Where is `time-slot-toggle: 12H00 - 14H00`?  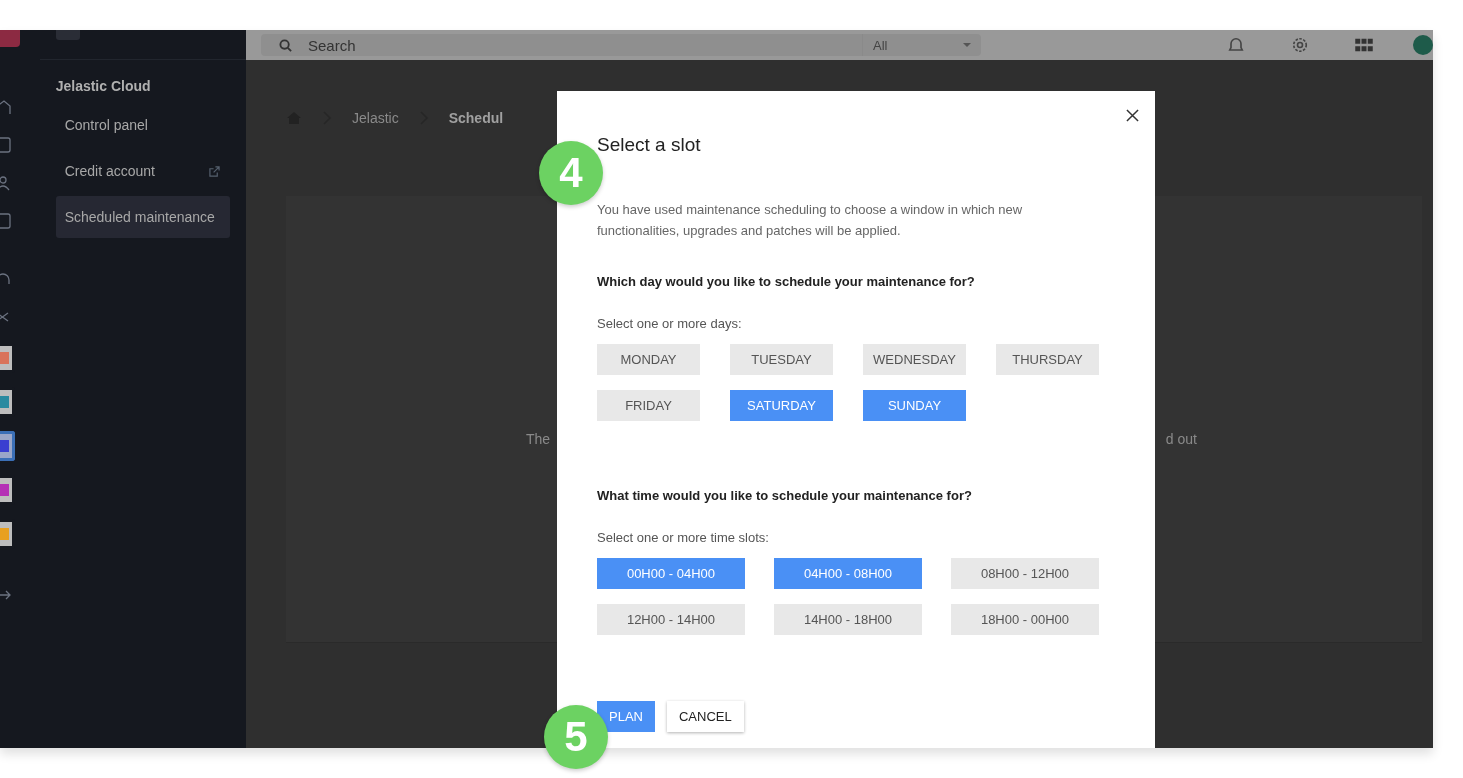
time-slot-toggle: 12H00 - 14H00 is located at coordinates (671, 619).